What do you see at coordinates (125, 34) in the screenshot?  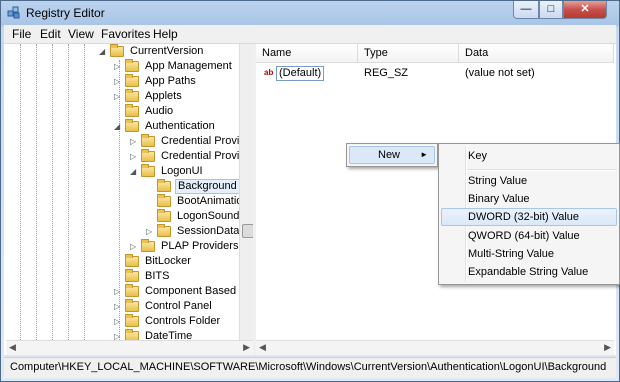 I see `menu-favorites: Favorites` at bounding box center [125, 34].